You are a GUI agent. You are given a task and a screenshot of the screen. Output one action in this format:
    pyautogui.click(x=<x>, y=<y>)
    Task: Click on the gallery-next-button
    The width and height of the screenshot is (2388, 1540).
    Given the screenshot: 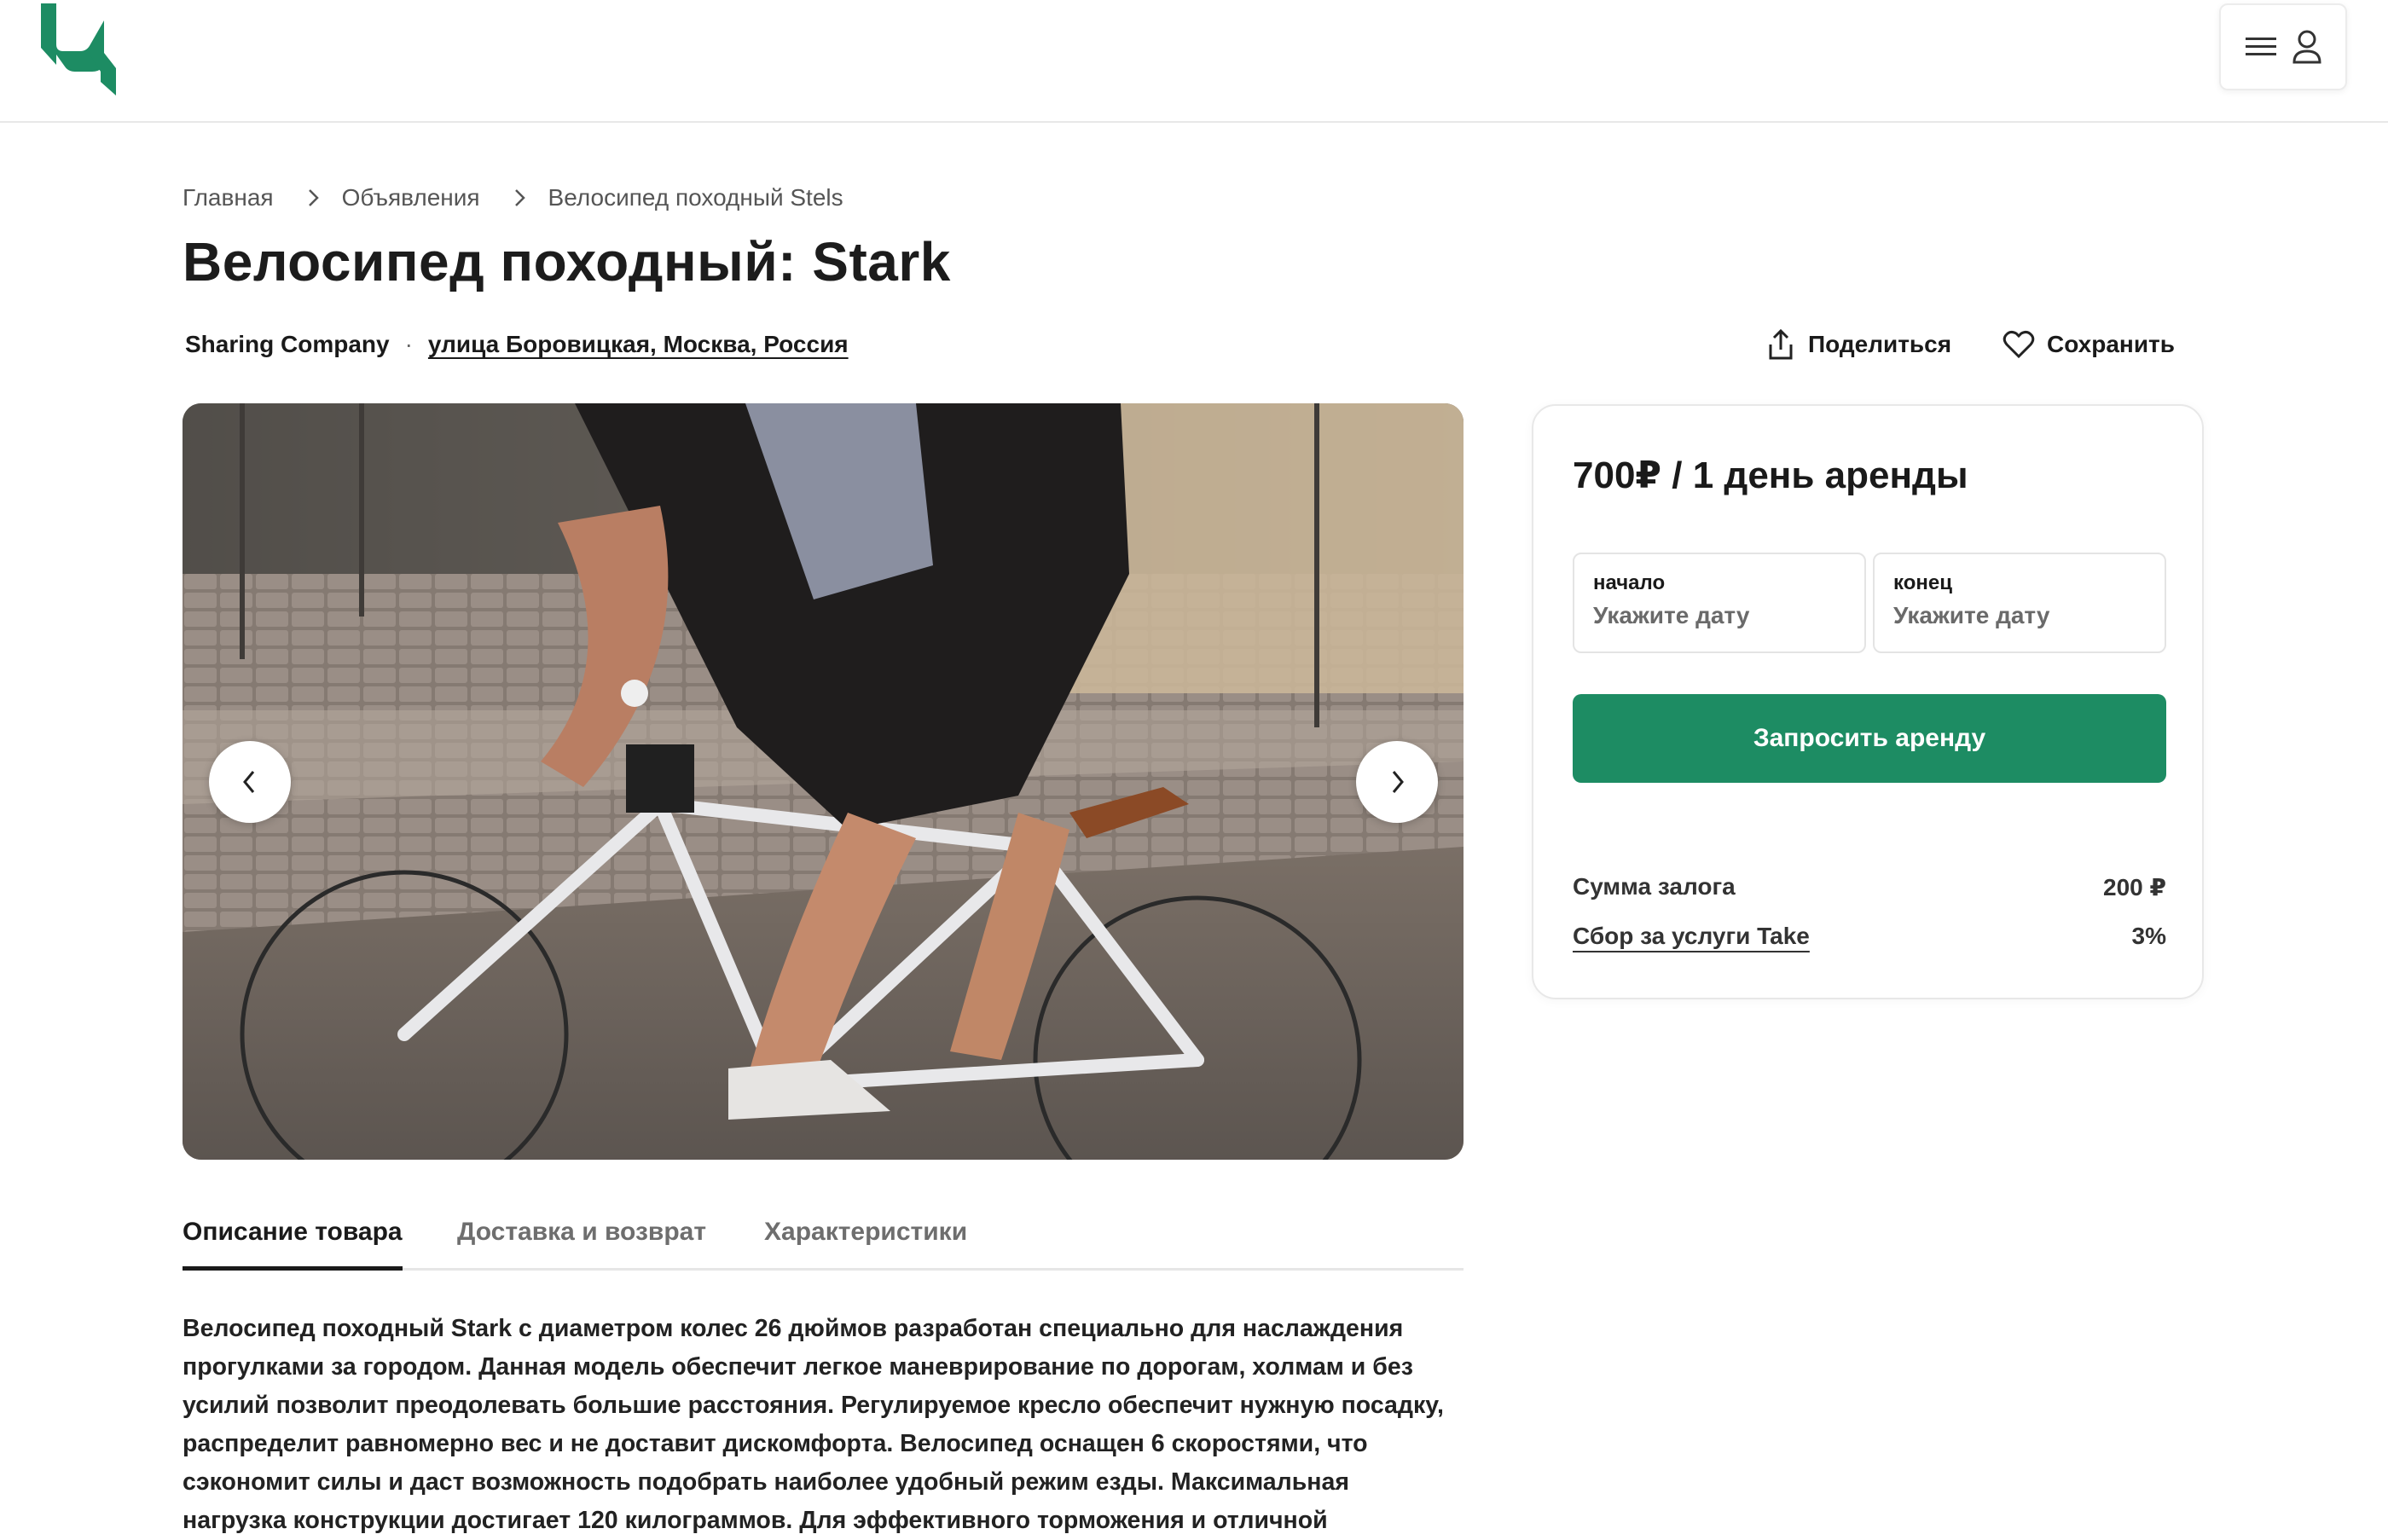 What is the action you would take?
    pyautogui.click(x=1397, y=782)
    